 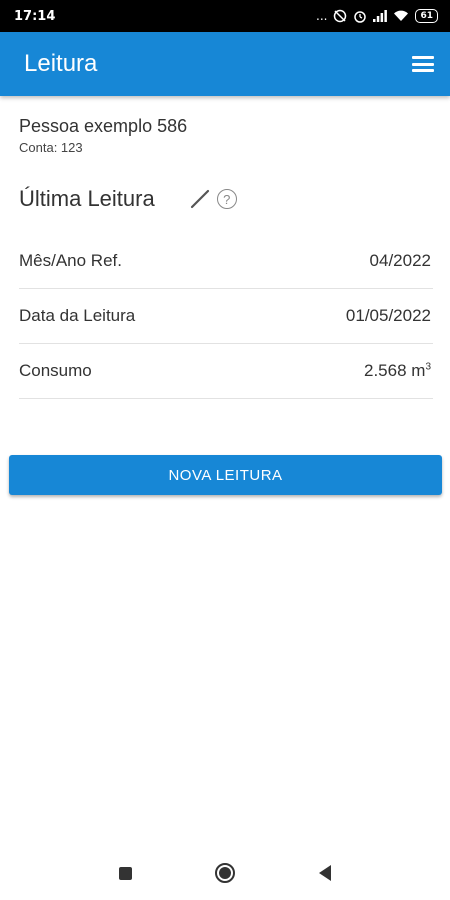 What do you see at coordinates (380, 16) in the screenshot?
I see `signal-icon` at bounding box center [380, 16].